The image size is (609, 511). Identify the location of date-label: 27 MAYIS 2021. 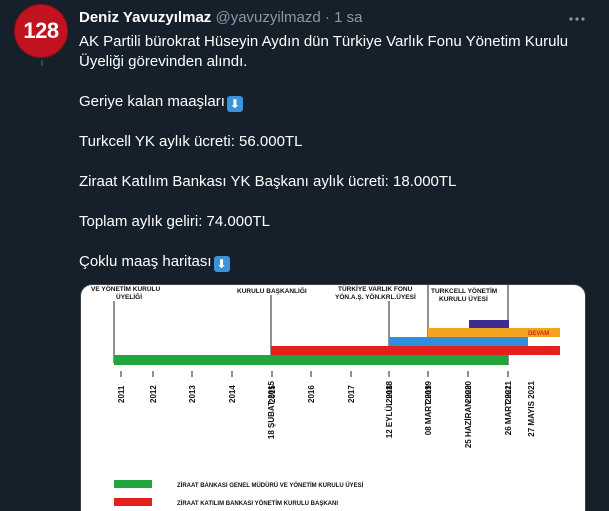
(531, 408).